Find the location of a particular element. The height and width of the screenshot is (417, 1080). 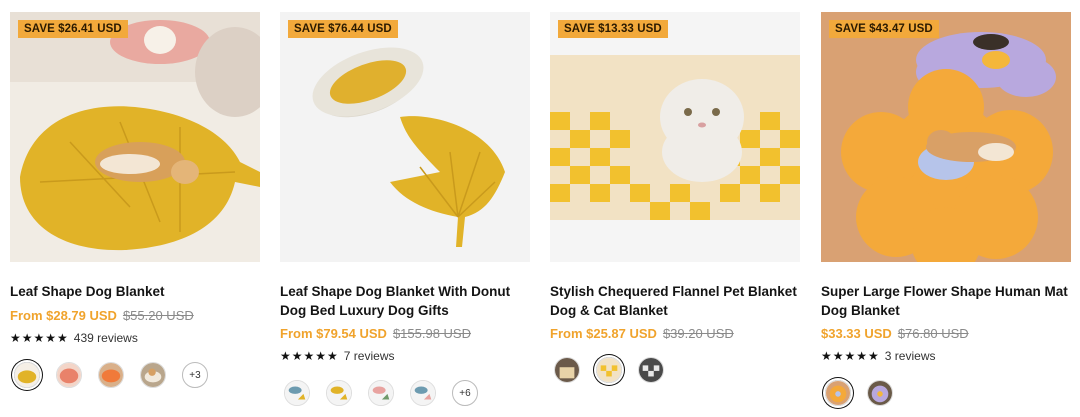

save-badge: SAVE $13.33 USD is located at coordinates (613, 29).